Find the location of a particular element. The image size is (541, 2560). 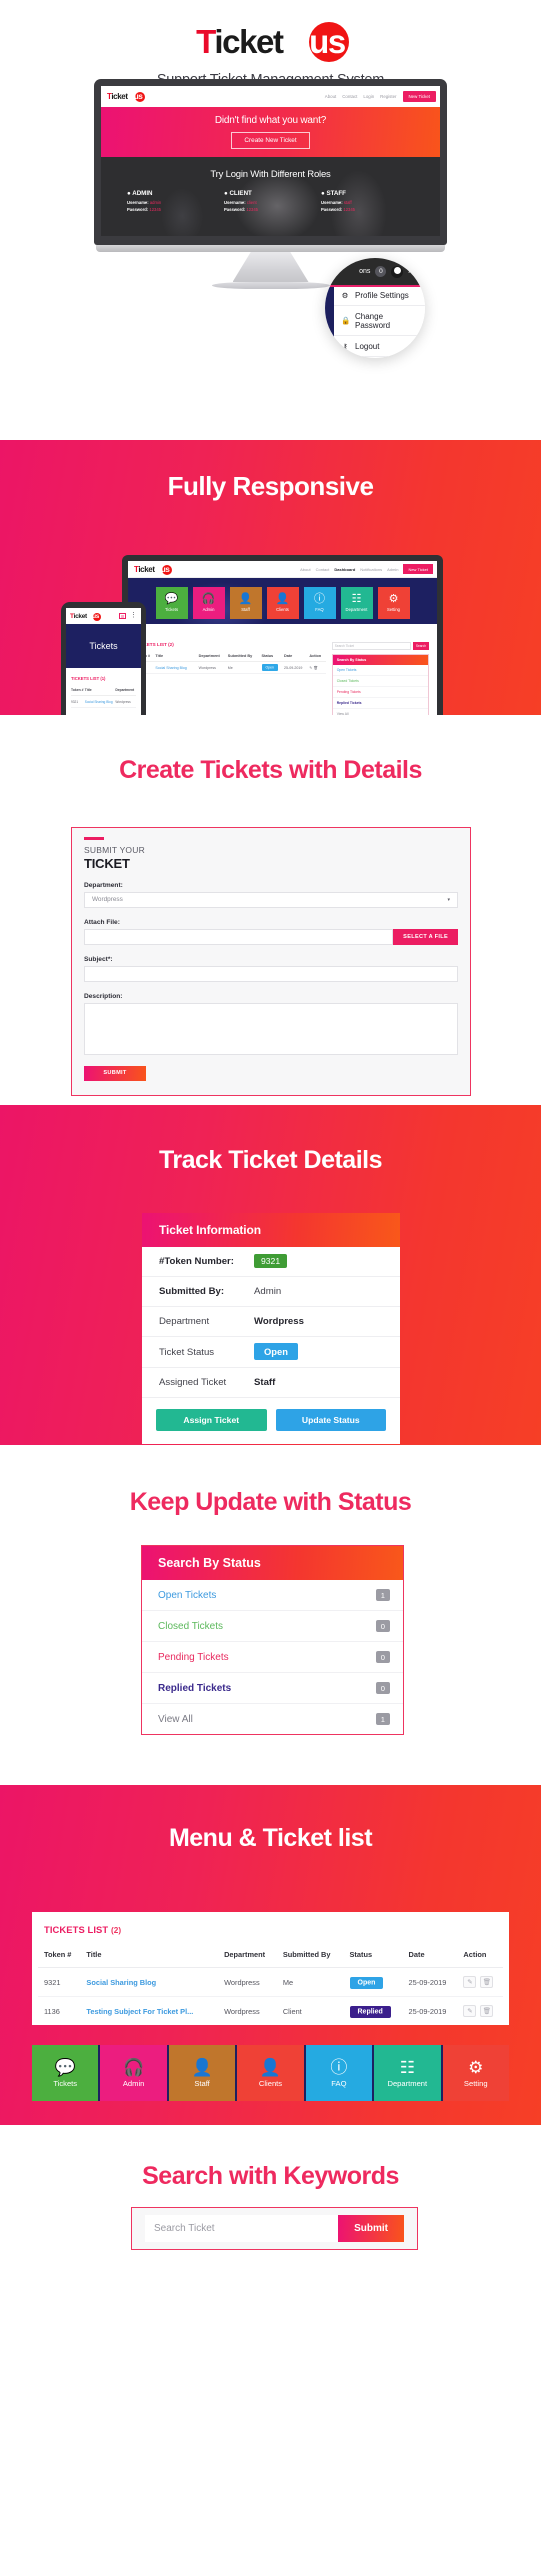

table-row: 9321 Social Sharing Blog Wordpress is located at coordinates (103, 701).